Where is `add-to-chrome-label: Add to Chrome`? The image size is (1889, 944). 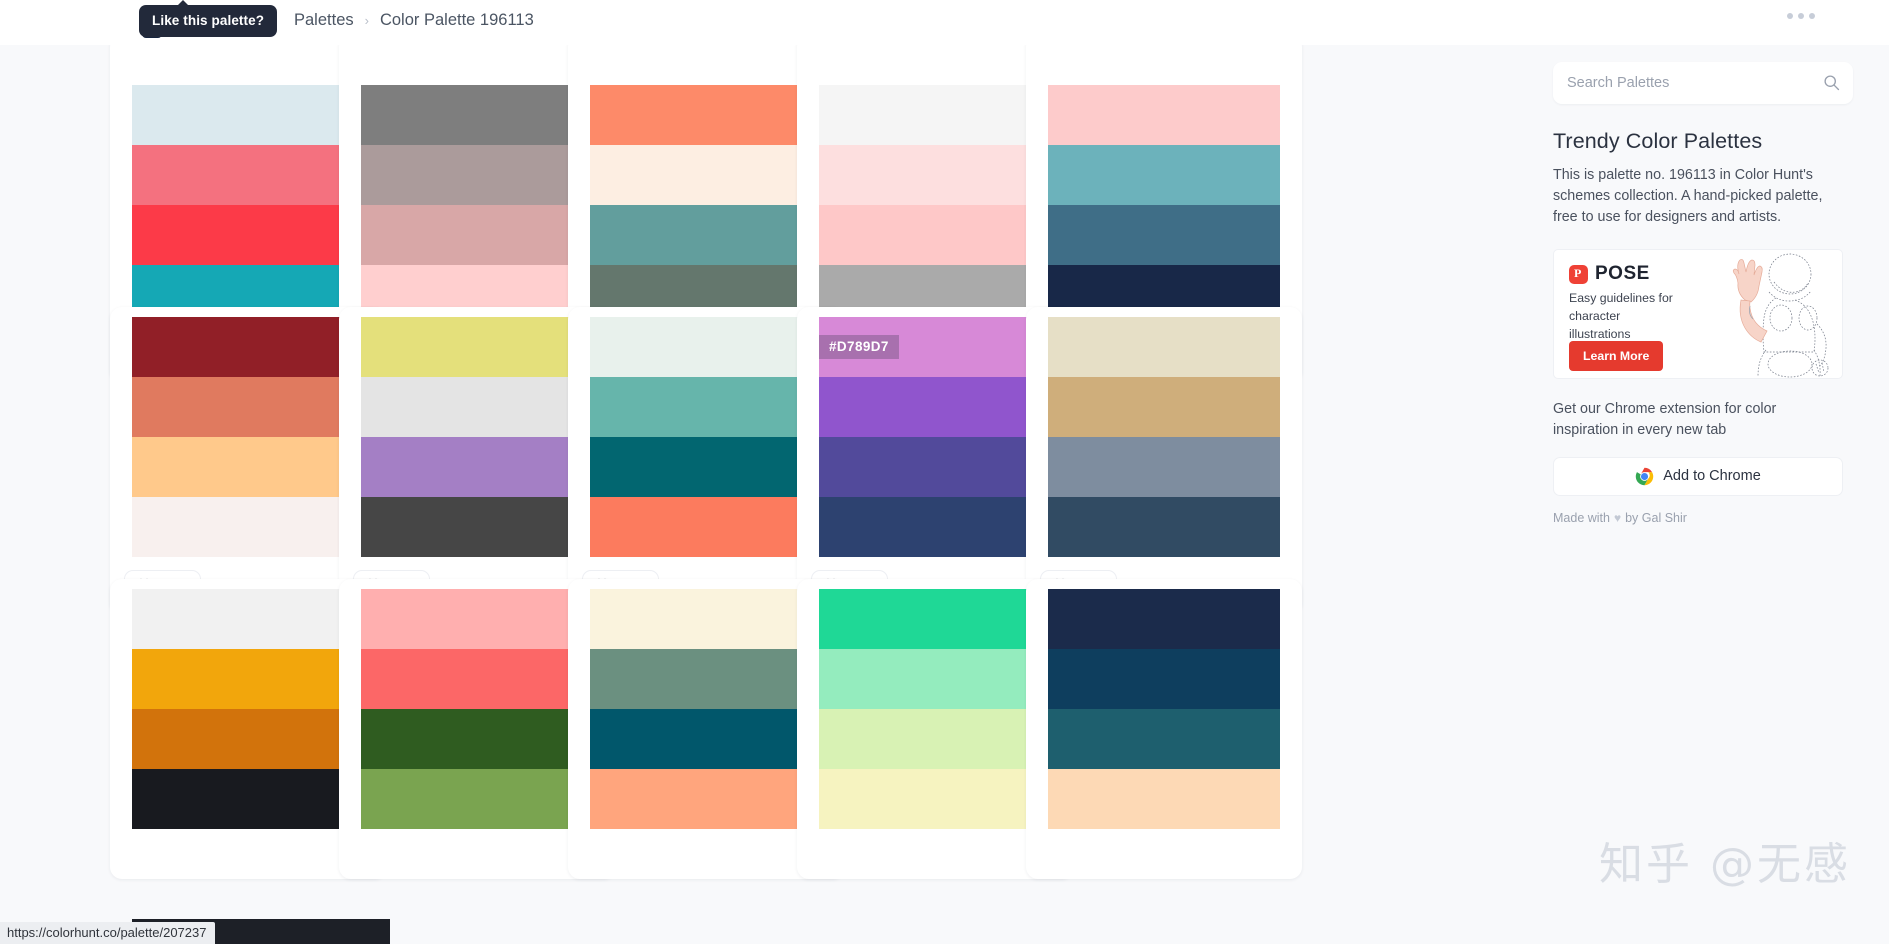 add-to-chrome-label: Add to Chrome is located at coordinates (1712, 476).